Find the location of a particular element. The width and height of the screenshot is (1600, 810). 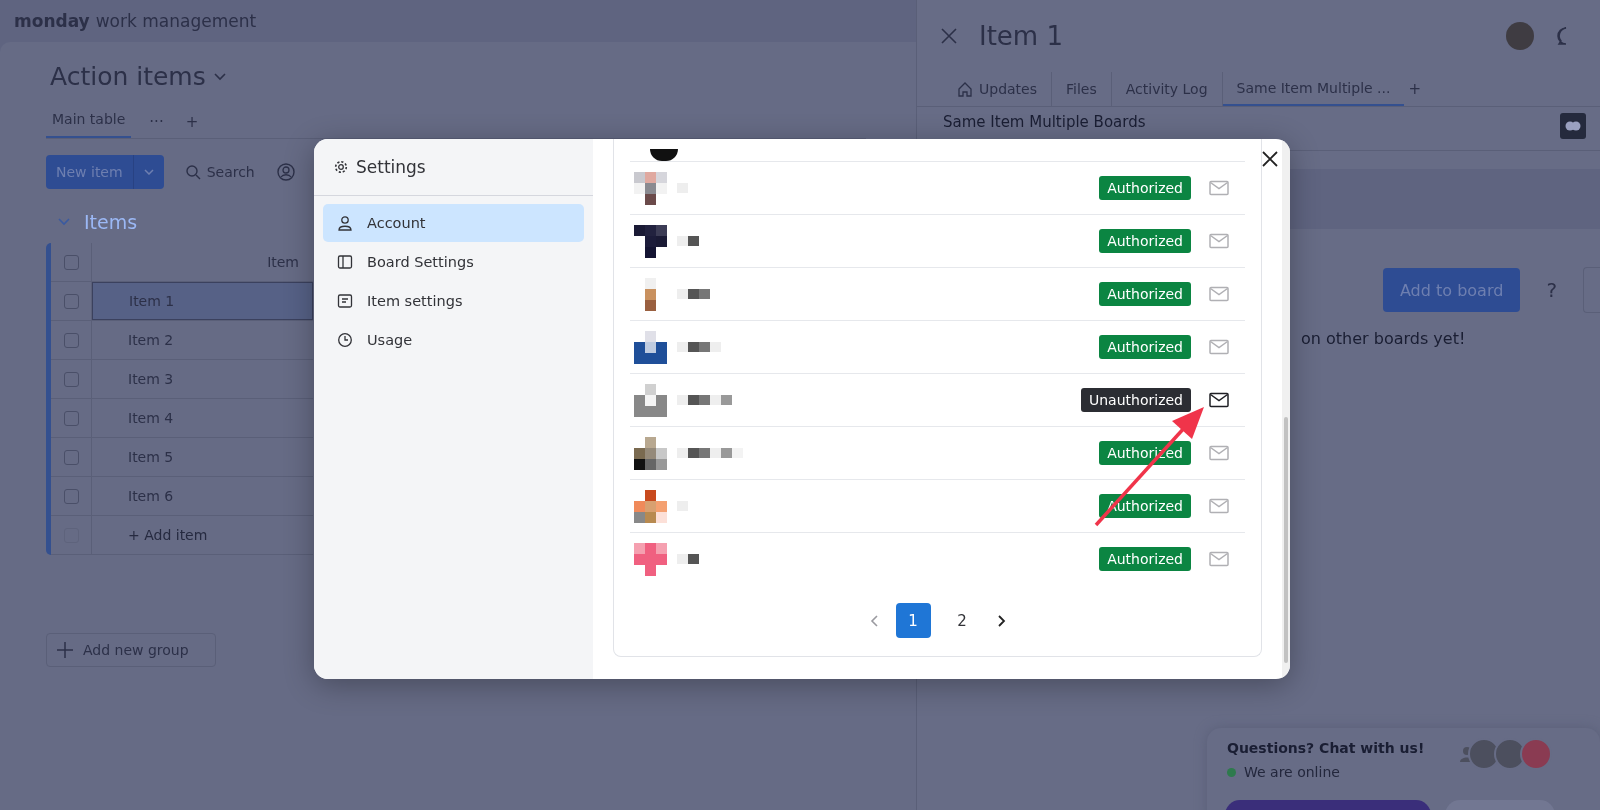

scrollbar-thumb is located at coordinates (1286, 540).